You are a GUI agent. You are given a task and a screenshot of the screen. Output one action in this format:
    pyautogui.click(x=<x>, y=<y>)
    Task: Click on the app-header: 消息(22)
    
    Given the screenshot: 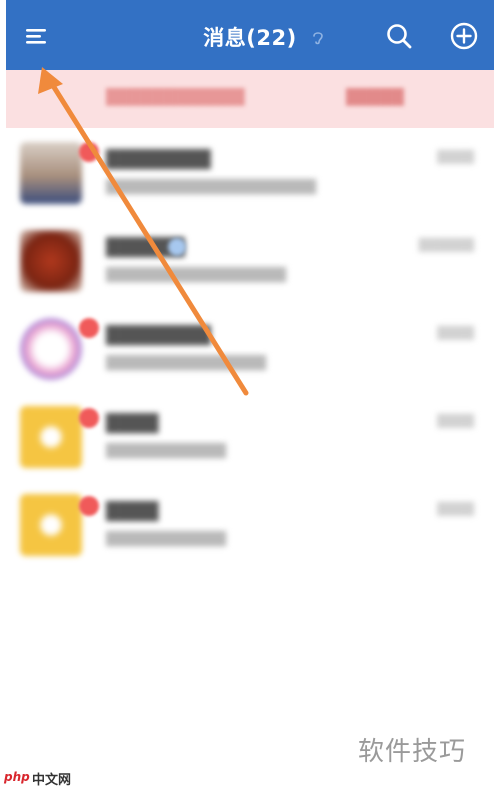 What is the action you would take?
    pyautogui.click(x=250, y=35)
    